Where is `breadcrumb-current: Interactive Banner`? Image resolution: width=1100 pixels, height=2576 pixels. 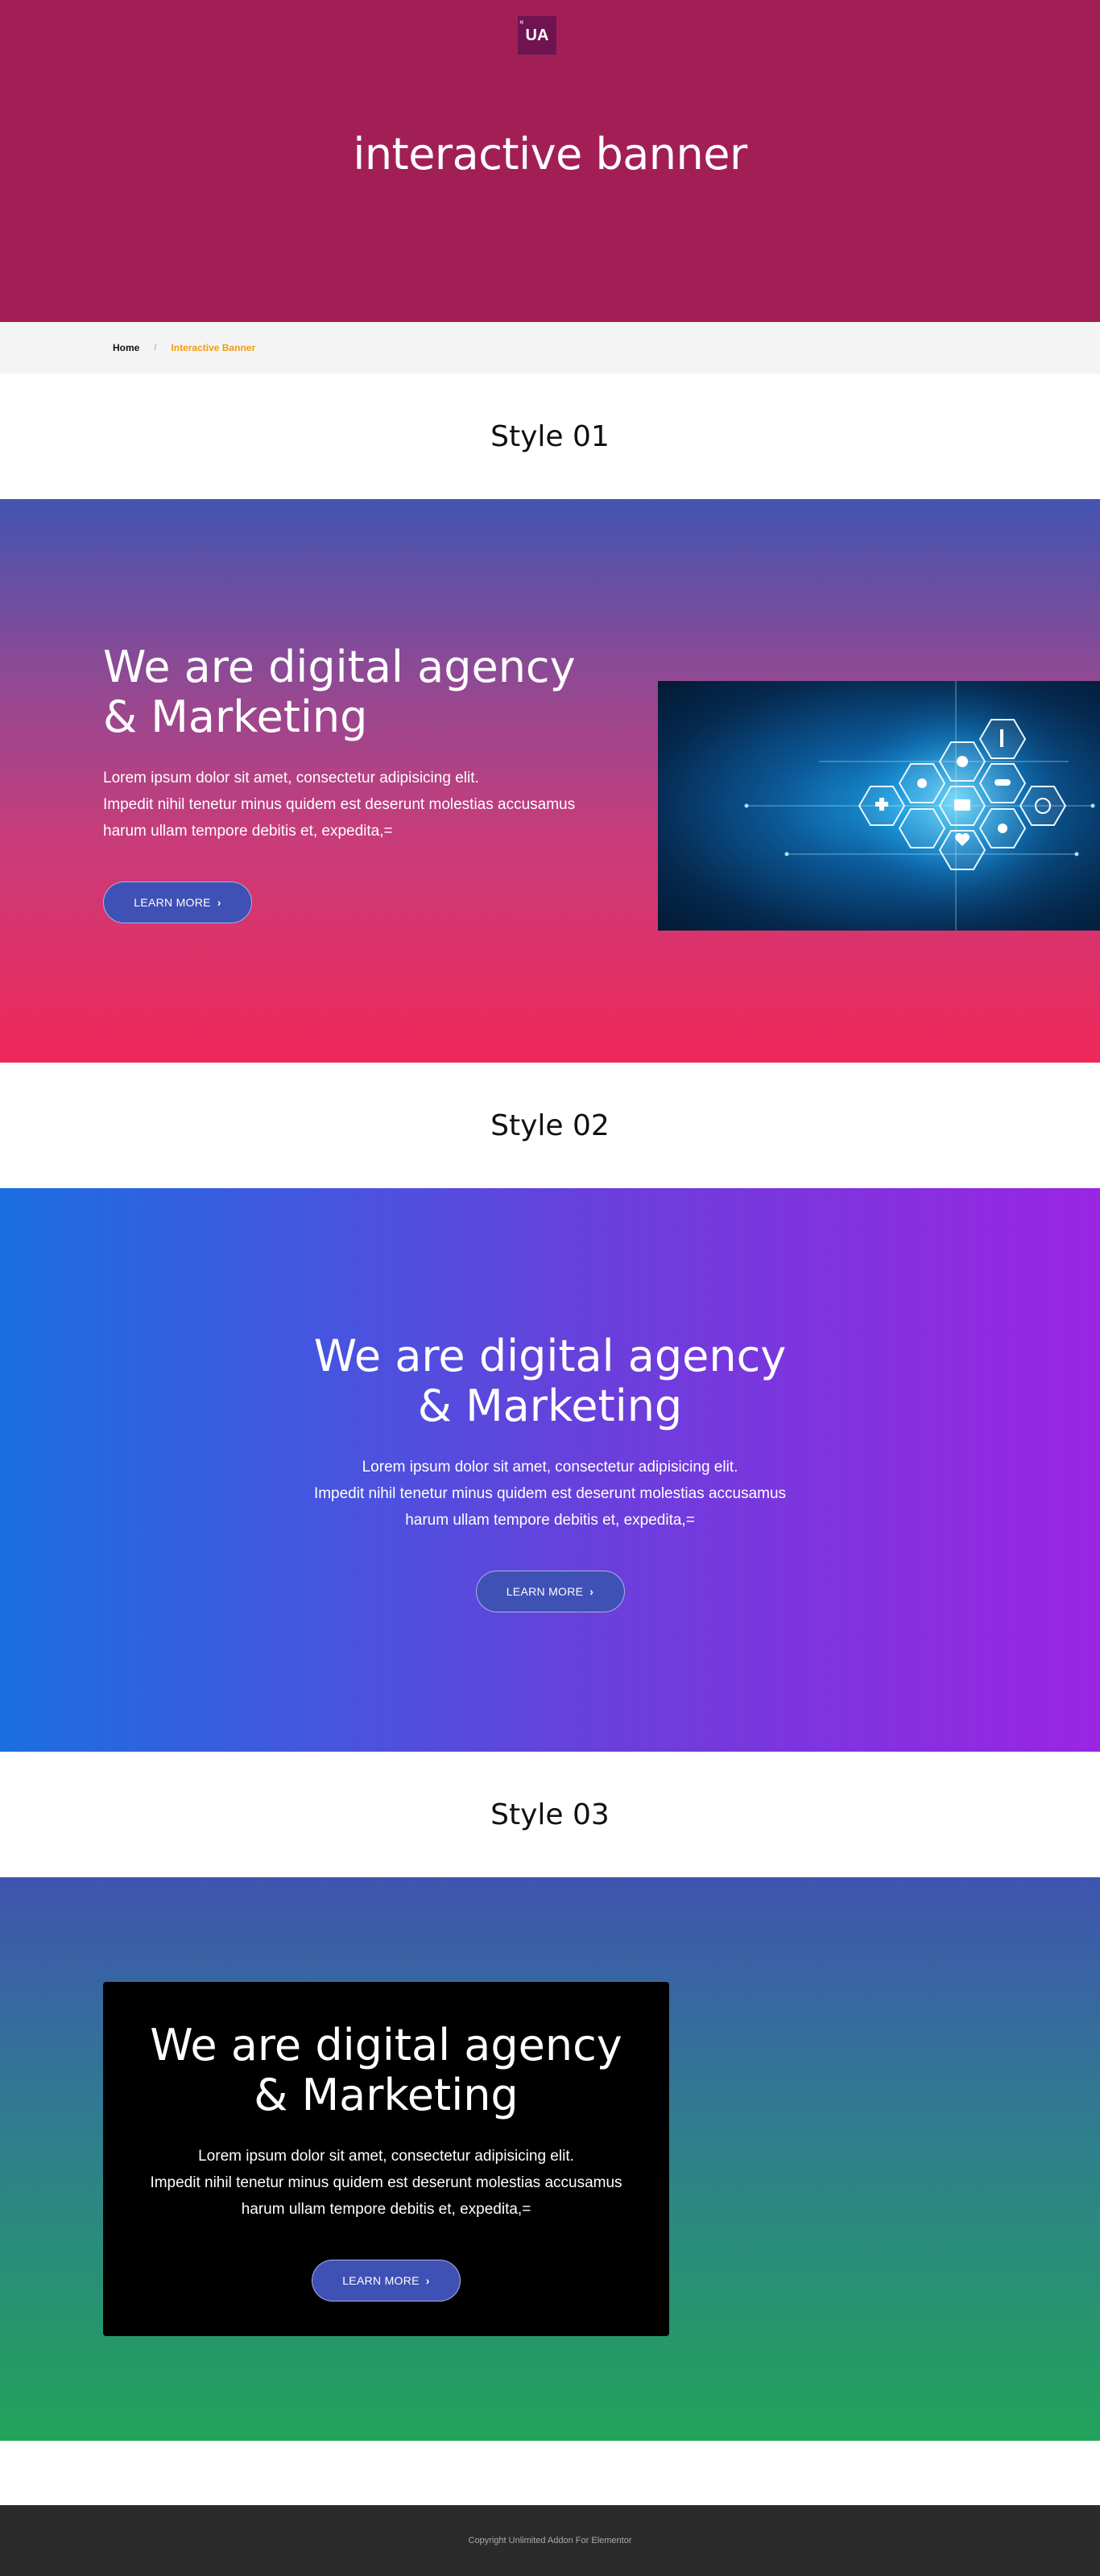 breadcrumb-current: Interactive Banner is located at coordinates (213, 347).